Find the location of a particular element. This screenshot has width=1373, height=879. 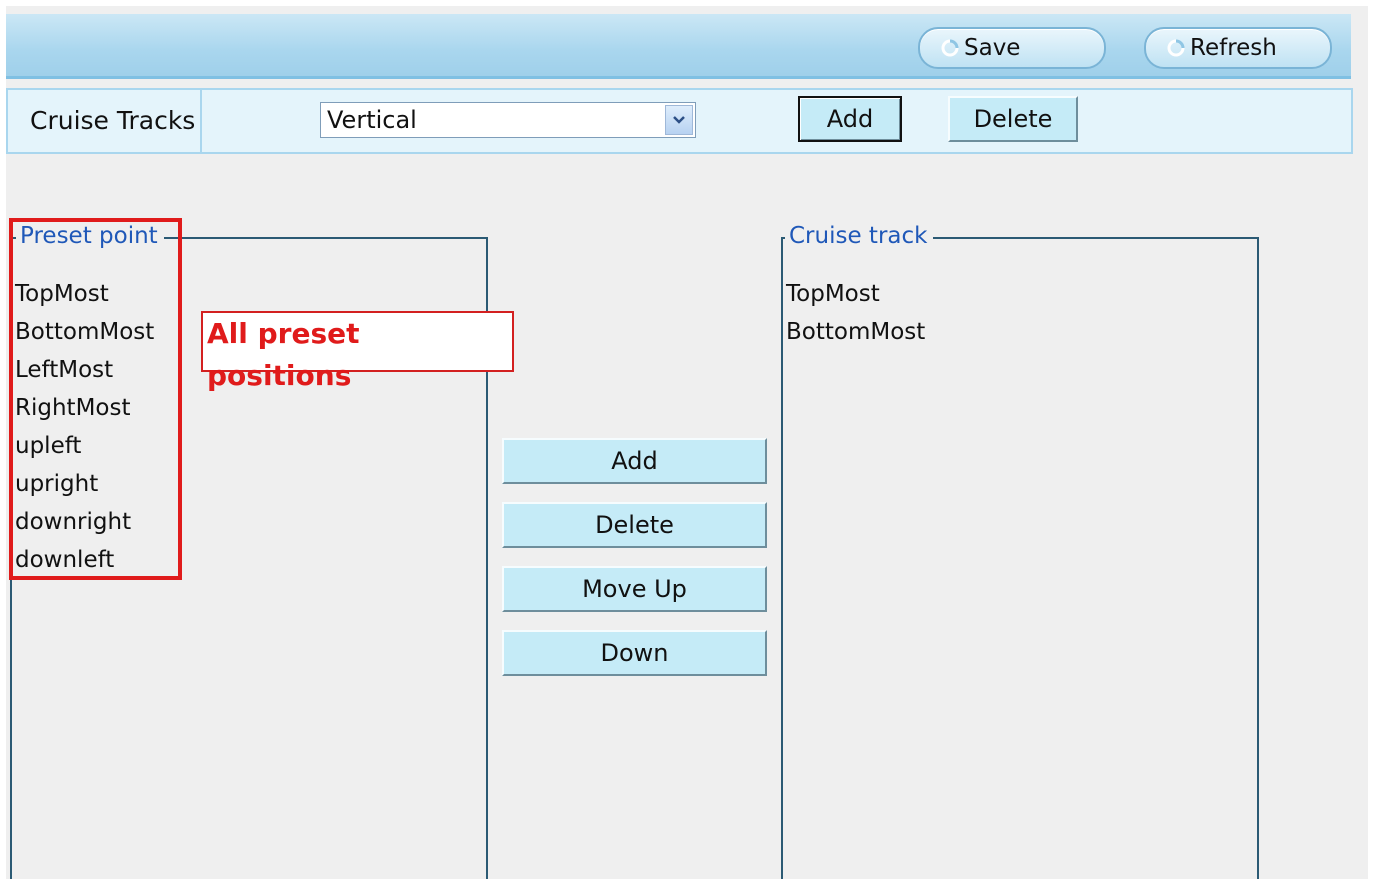

add-to-cruise-button: Add is located at coordinates (634, 461).